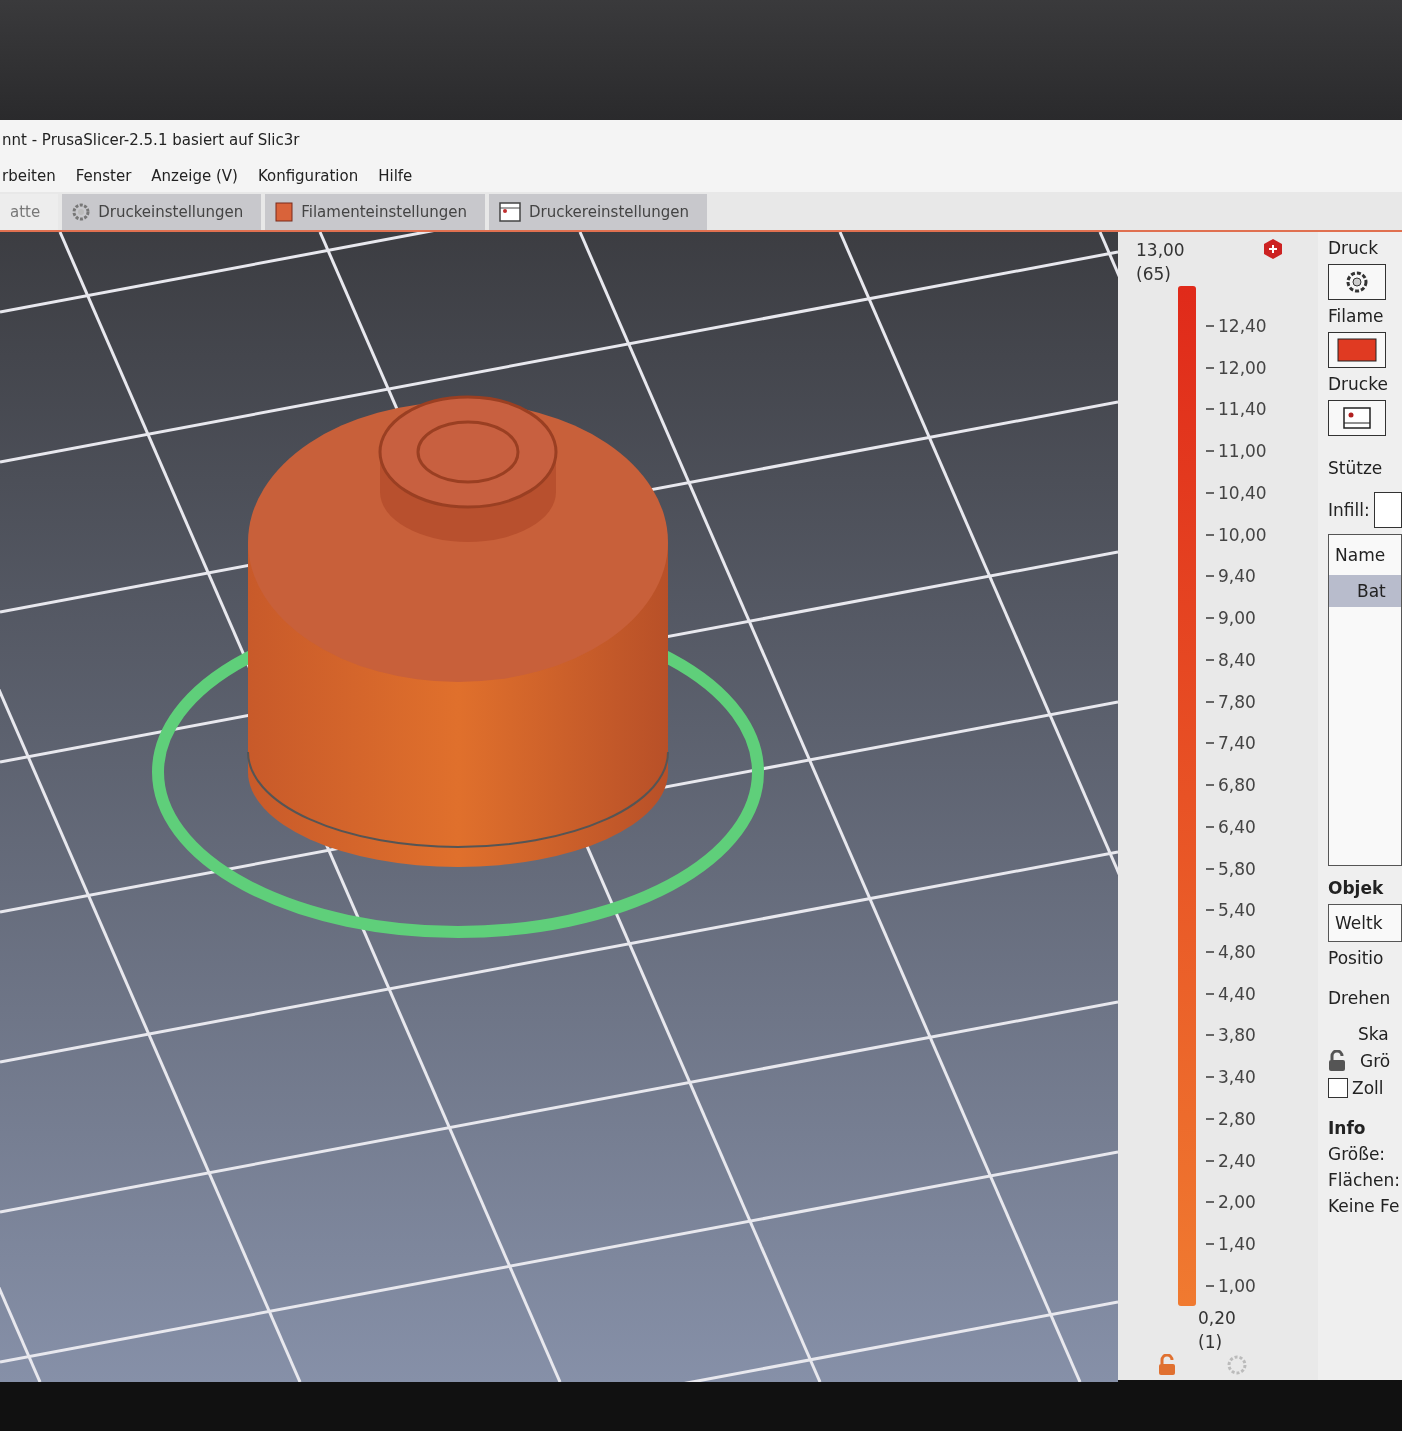 This screenshot has height=1431, width=1402. Describe the element at coordinates (1237, 1160) in the screenshot. I see `layer-height-label: 2,40` at that location.